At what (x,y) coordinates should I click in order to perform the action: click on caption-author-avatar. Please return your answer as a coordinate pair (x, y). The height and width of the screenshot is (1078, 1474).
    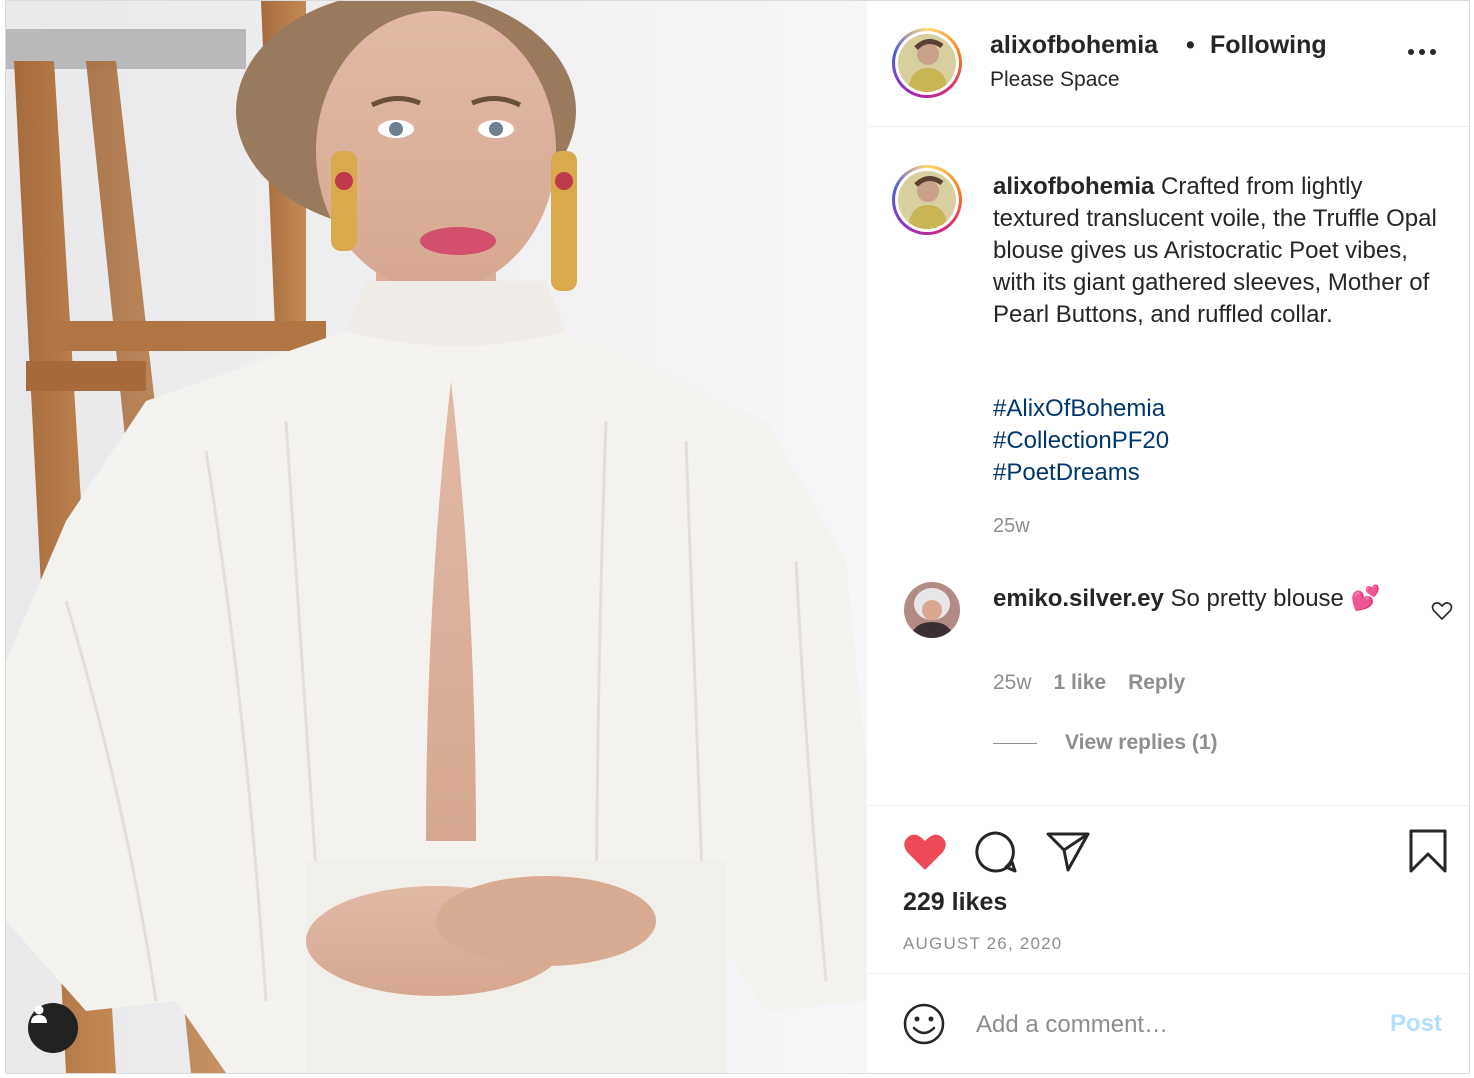
    Looking at the image, I should click on (927, 200).